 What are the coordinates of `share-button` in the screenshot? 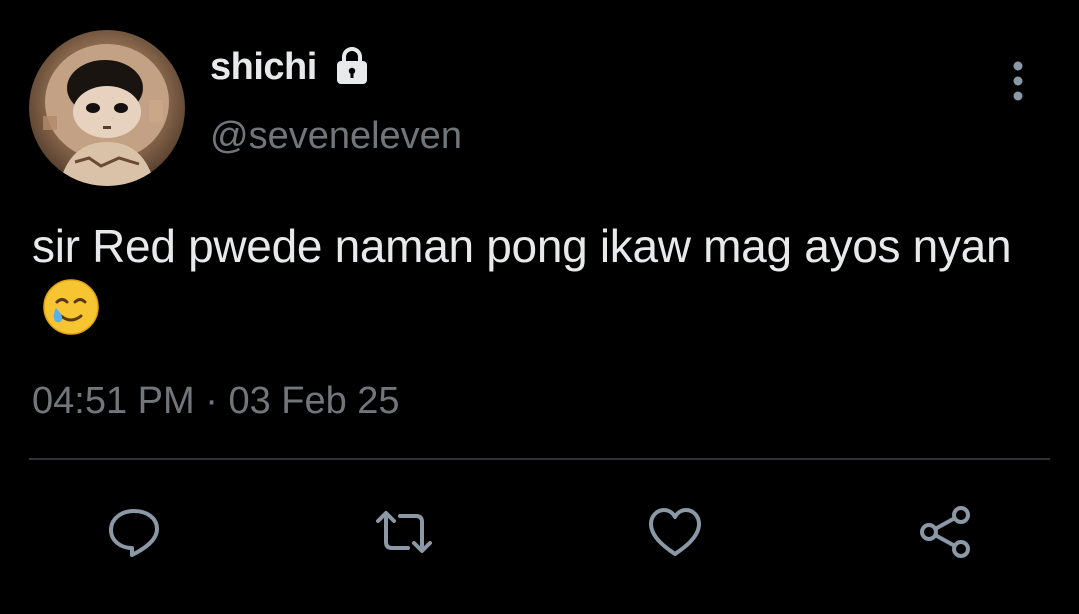 It's located at (945, 532).